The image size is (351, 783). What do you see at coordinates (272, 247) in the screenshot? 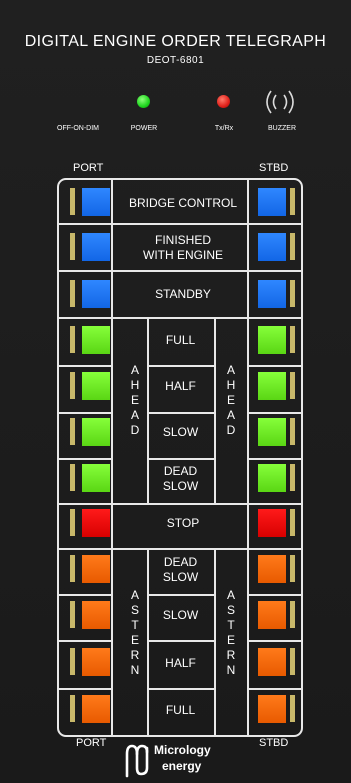
I see `stbd-lamp-finished-with-engine` at bounding box center [272, 247].